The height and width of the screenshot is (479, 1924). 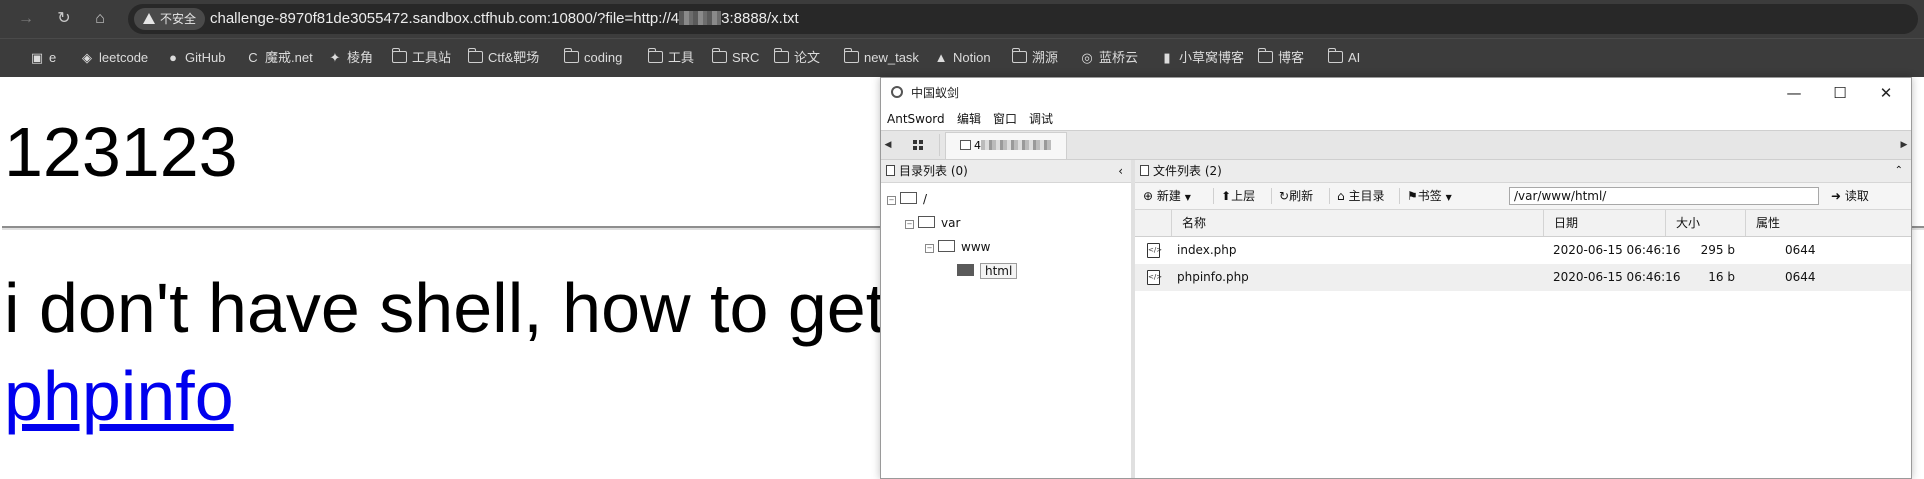 I want to click on read-button: ➜ 读取, so click(x=1850, y=196).